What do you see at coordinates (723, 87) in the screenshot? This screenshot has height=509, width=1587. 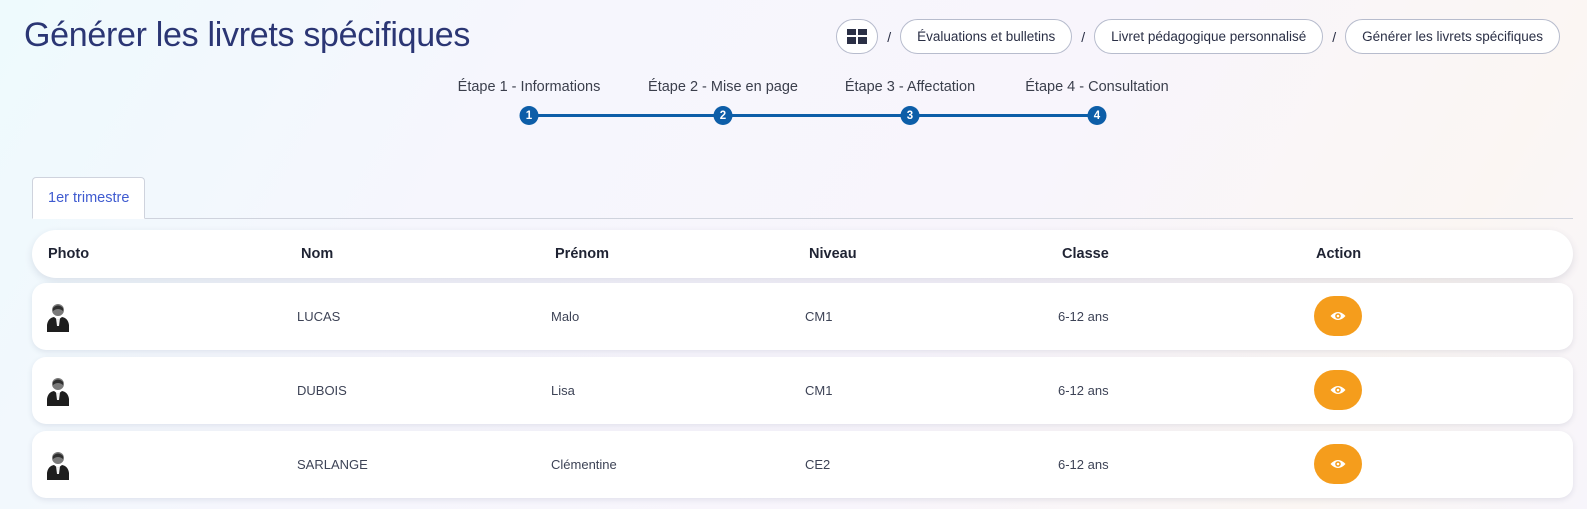 I see `step-2-label: Étape 2 - Mise en page` at bounding box center [723, 87].